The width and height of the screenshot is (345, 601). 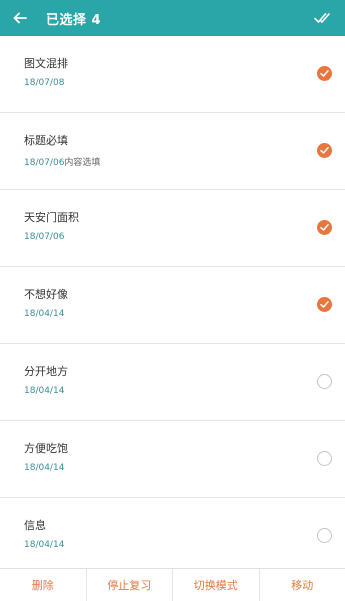 What do you see at coordinates (216, 585) in the screenshot?
I see `switch-mode-button: 切换模式` at bounding box center [216, 585].